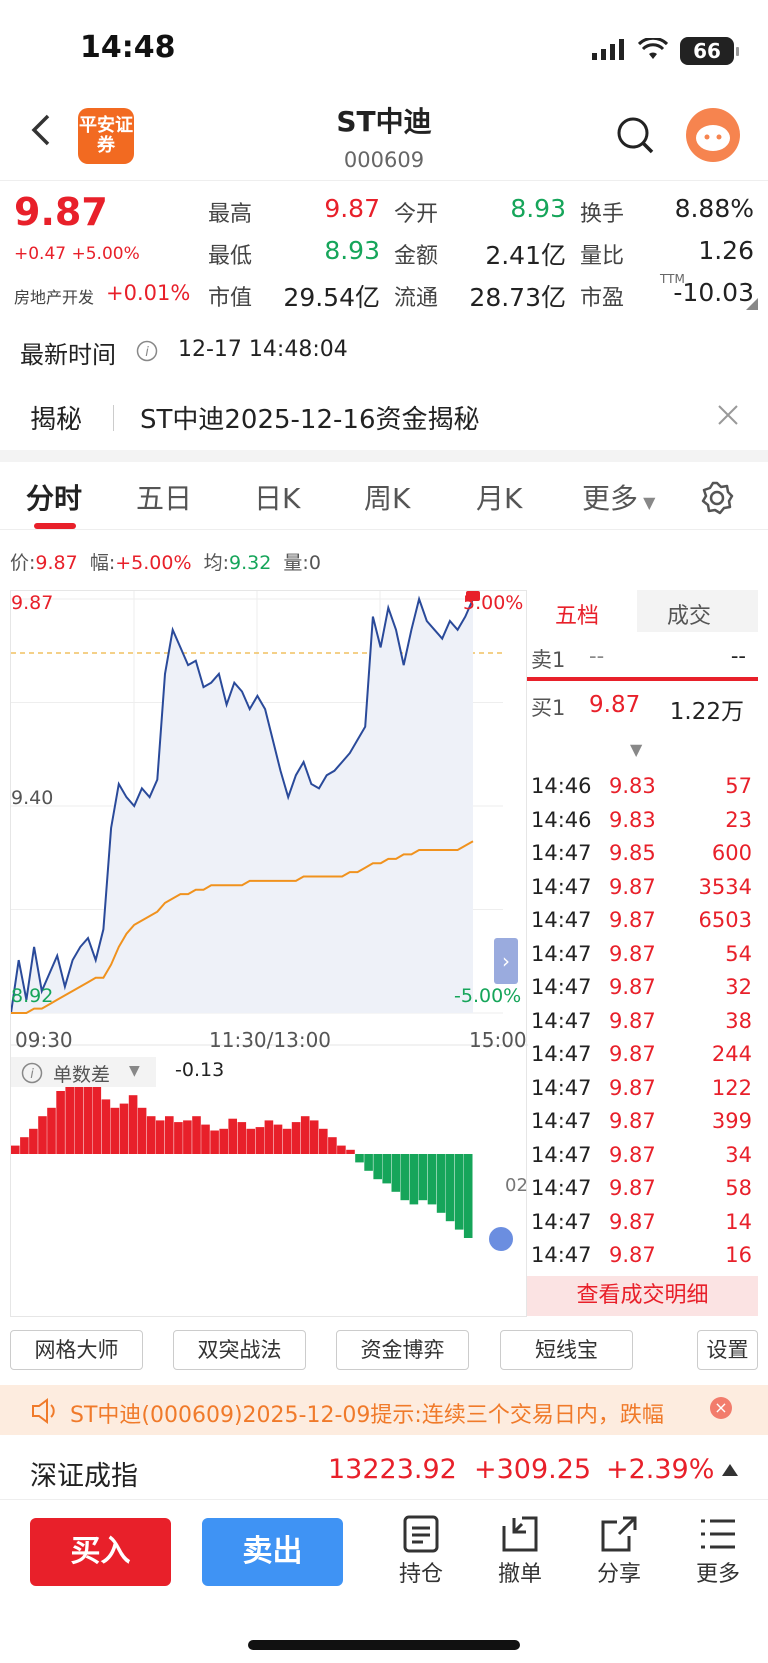  What do you see at coordinates (384, 1470) in the screenshot?
I see `index-ticker: 深证成指 13223.92 +309.25 +2.39%` at bounding box center [384, 1470].